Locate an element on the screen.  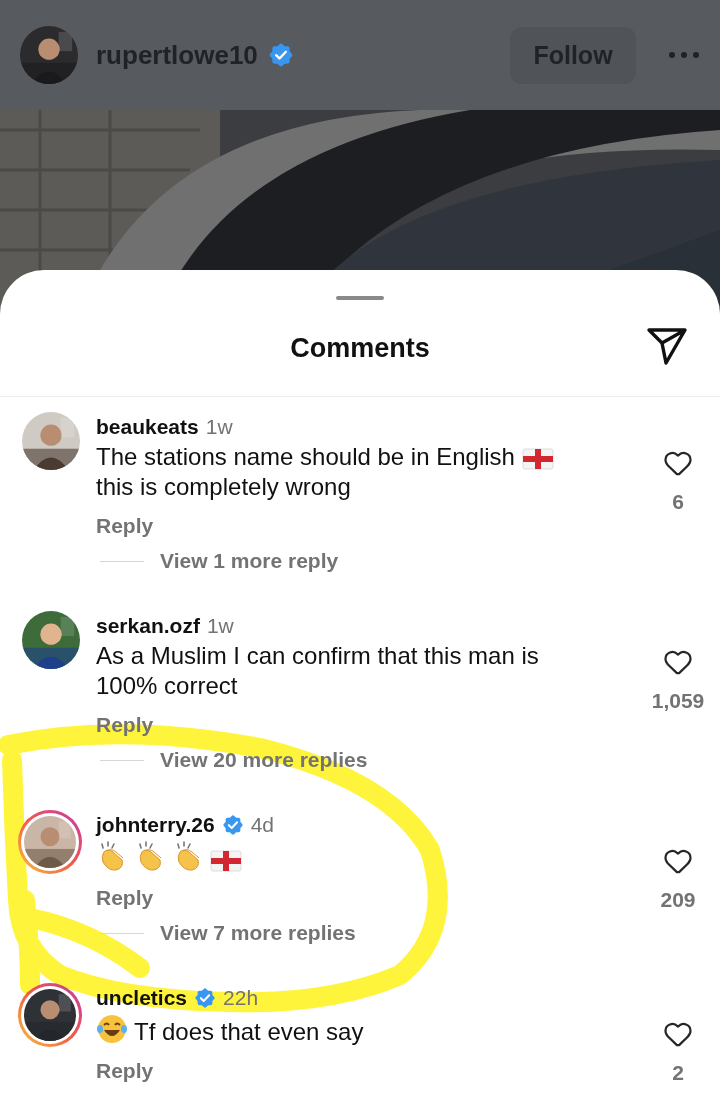
laughing-emoji-icon is located at coordinates (112, 1029).